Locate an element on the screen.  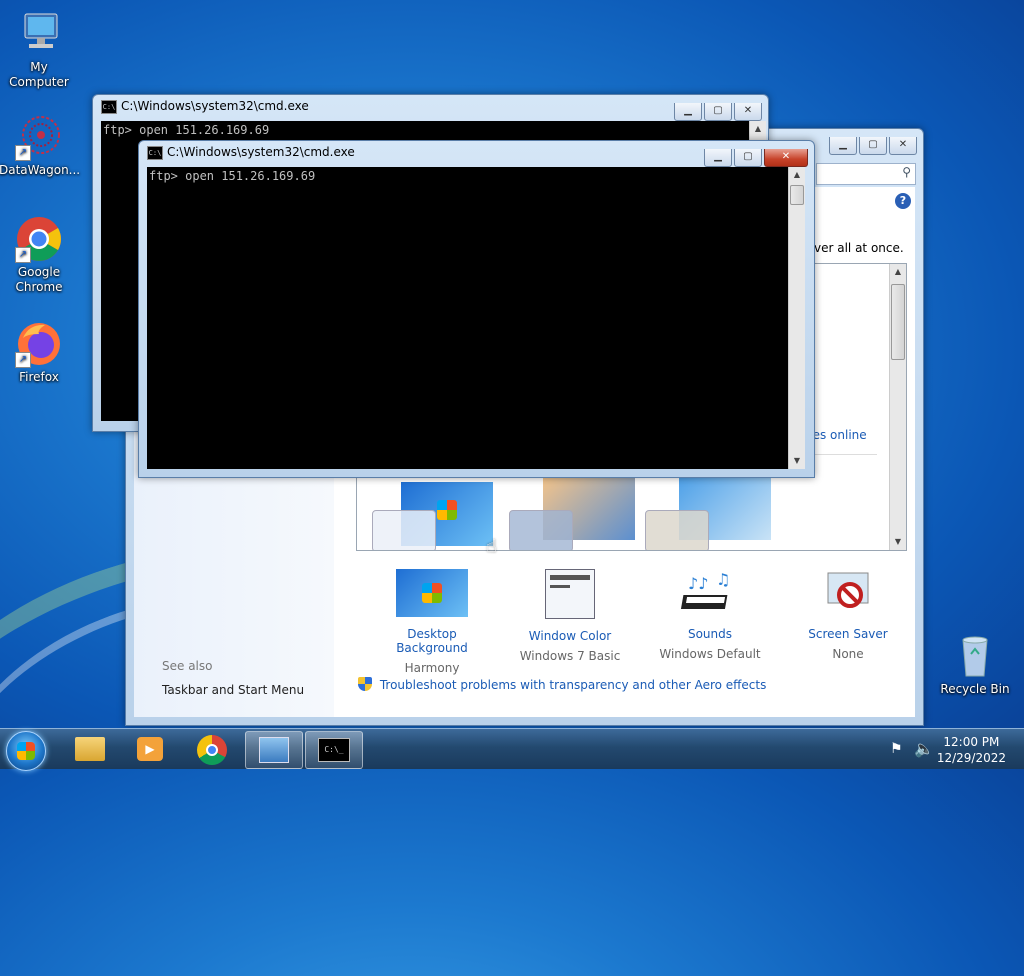
sounds-tile: ♪♪ ♫ Sounds Windows Default is located at coordinates (710, 615).